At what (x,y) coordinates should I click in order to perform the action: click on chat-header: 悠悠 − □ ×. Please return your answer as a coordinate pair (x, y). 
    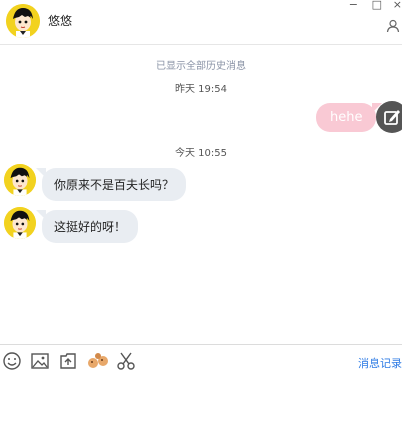
    Looking at the image, I should click on (201, 22).